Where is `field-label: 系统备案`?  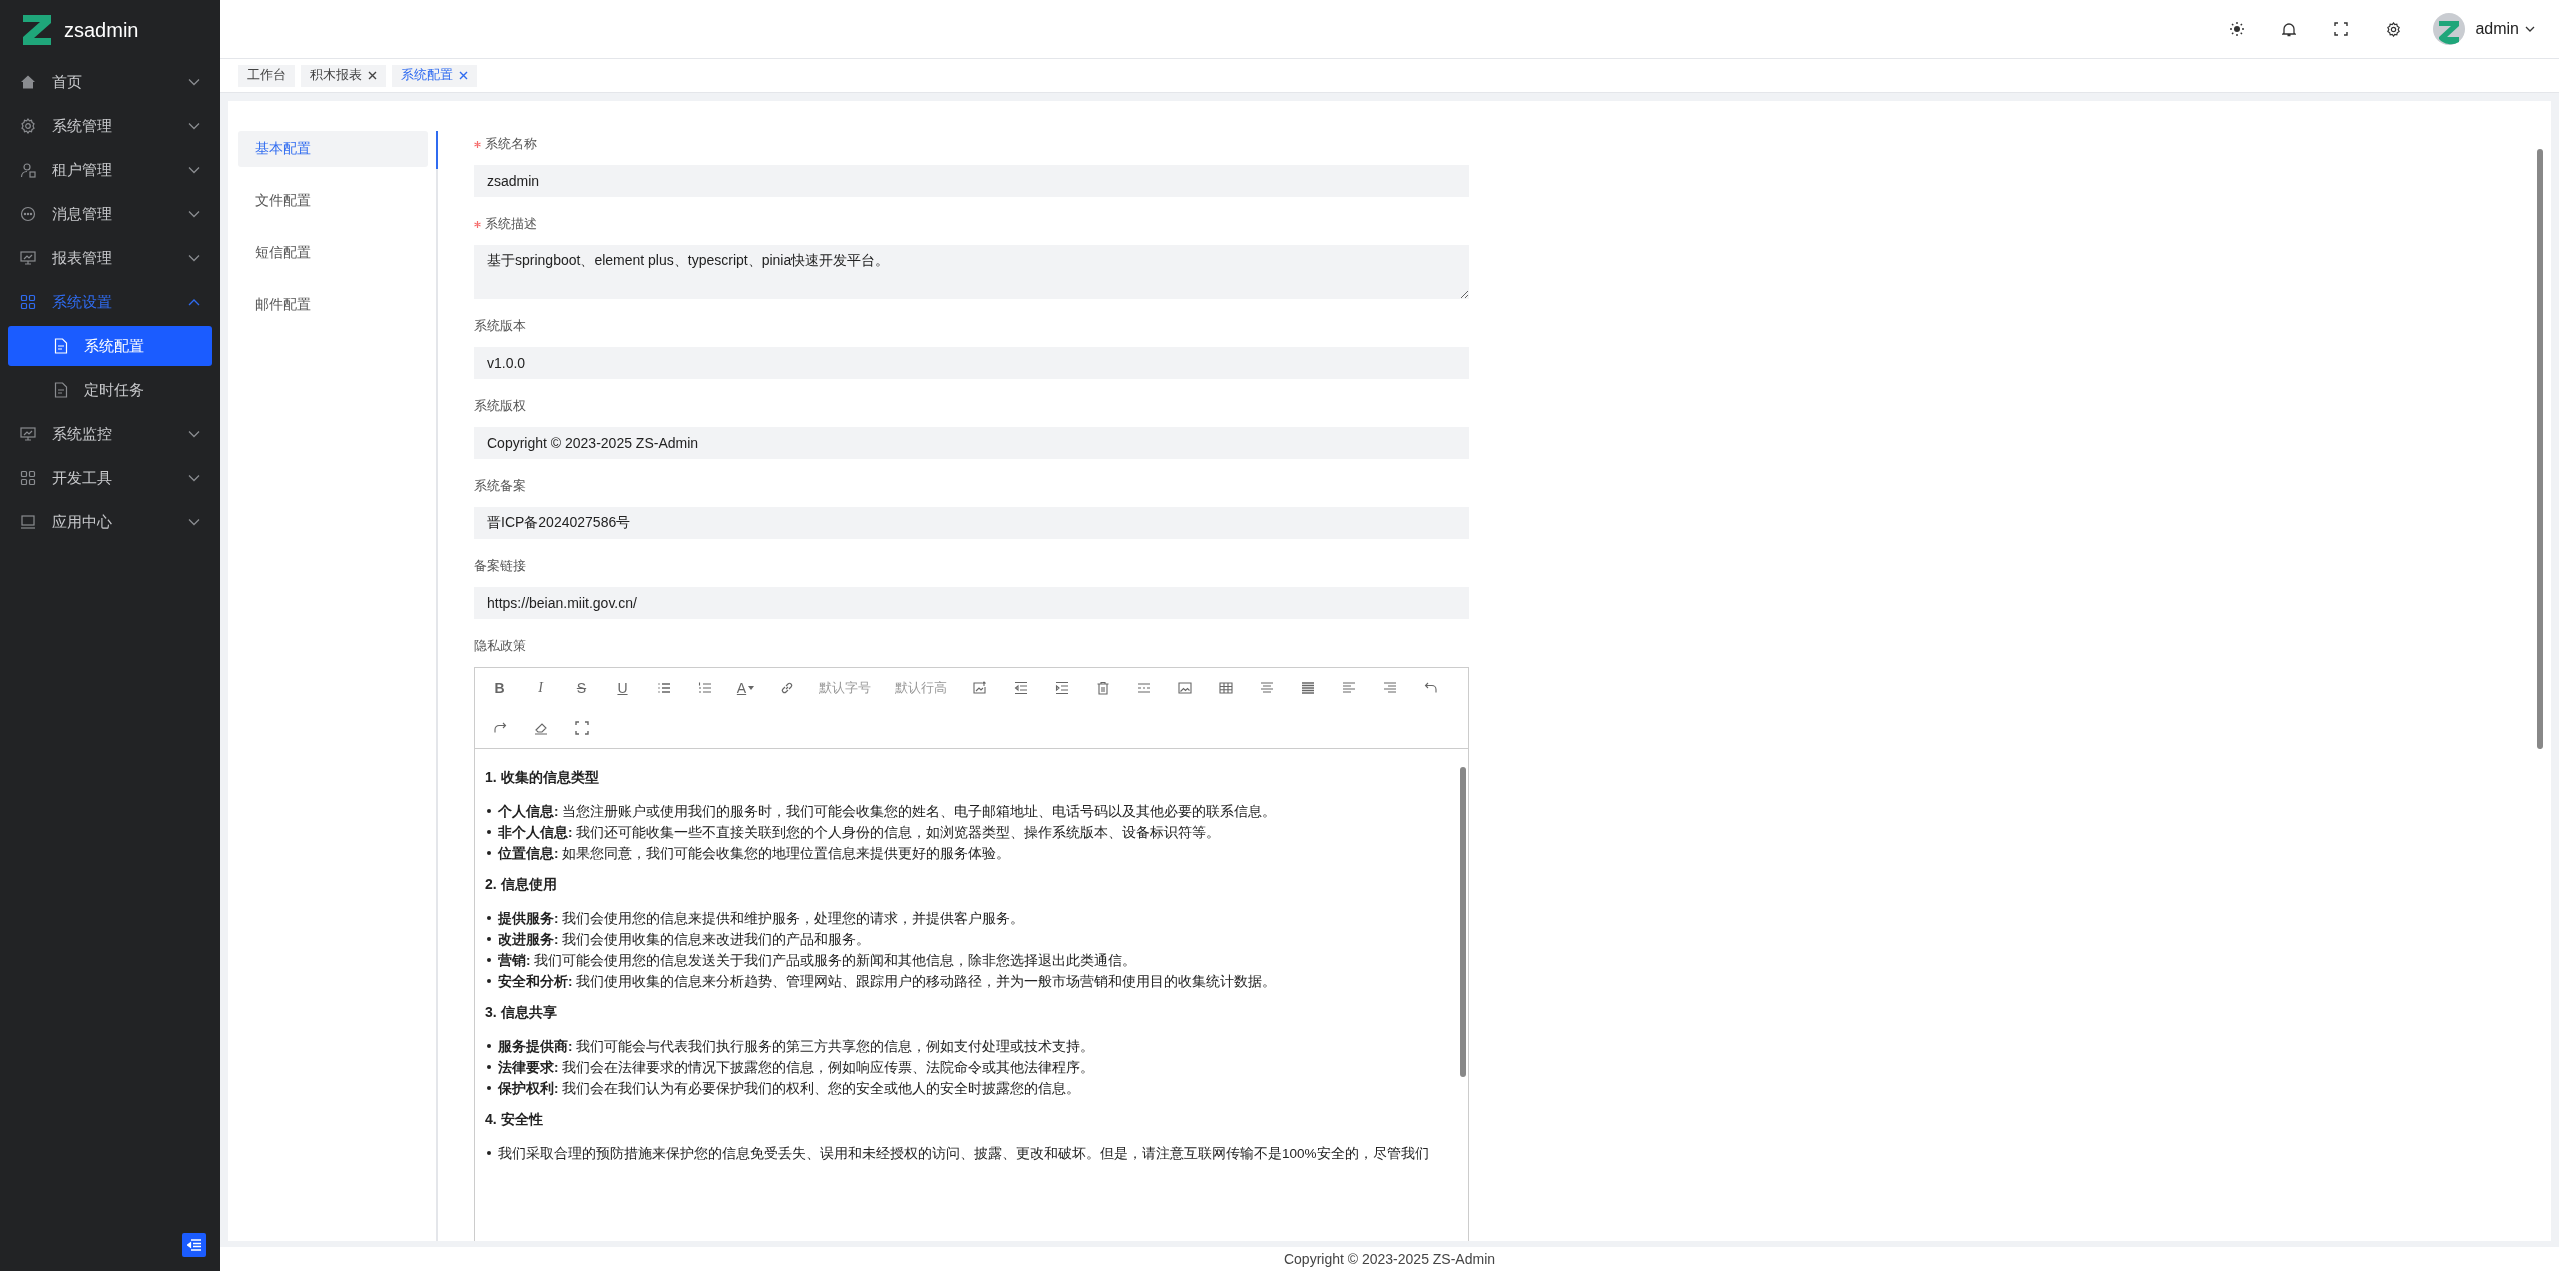
field-label: 系统备案 is located at coordinates (500, 486).